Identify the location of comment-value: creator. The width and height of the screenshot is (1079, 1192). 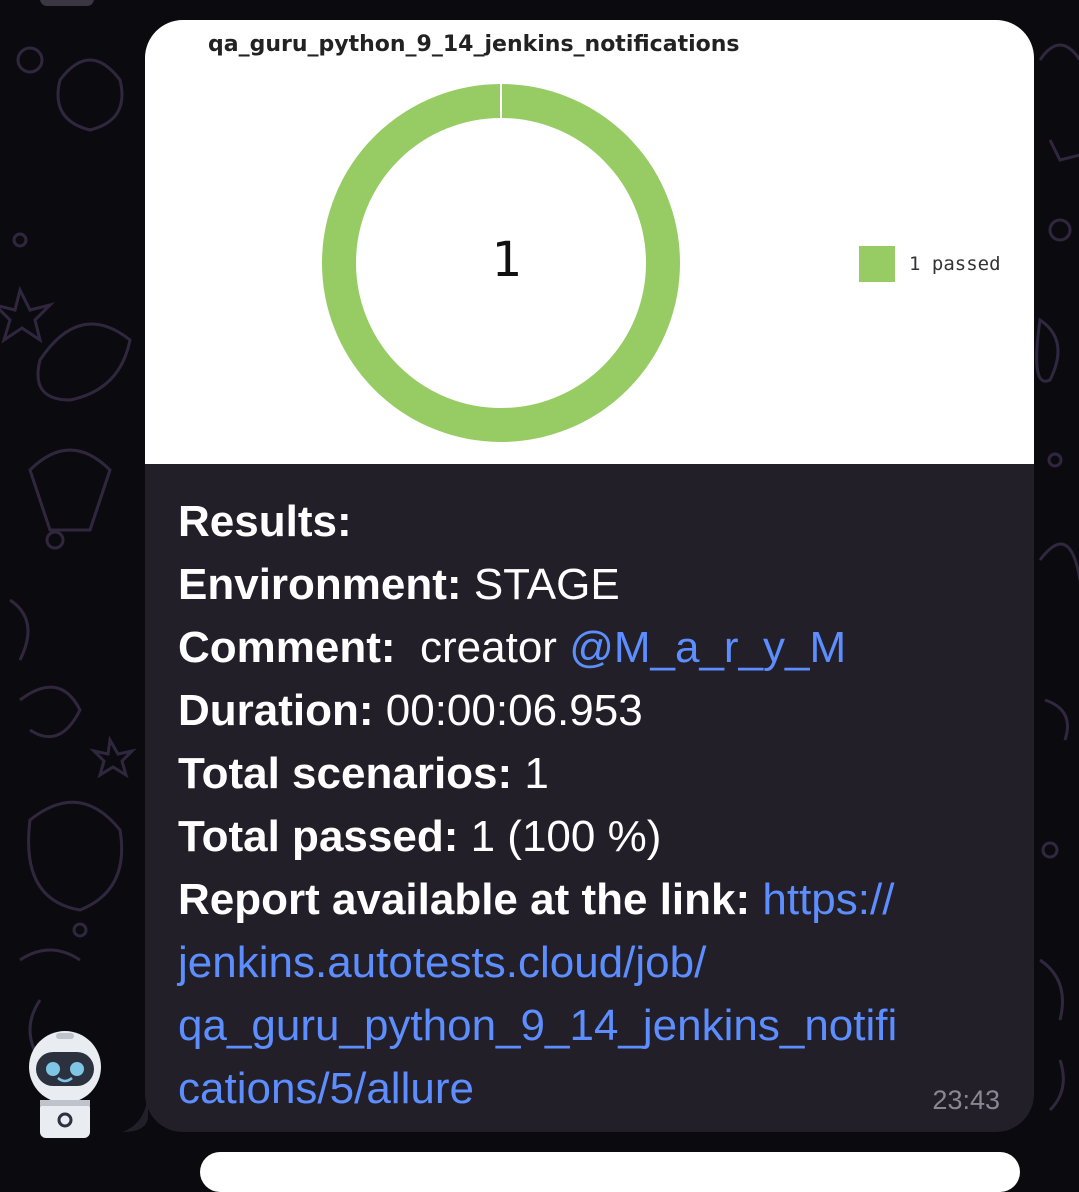
(488, 647).